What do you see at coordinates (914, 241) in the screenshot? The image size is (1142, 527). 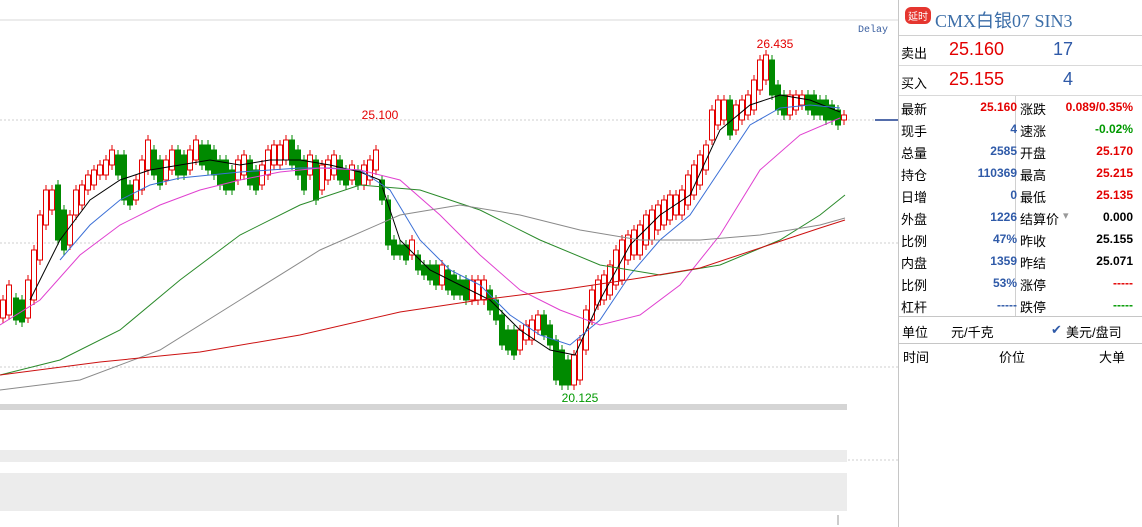 I see `stat-label: 比例` at bounding box center [914, 241].